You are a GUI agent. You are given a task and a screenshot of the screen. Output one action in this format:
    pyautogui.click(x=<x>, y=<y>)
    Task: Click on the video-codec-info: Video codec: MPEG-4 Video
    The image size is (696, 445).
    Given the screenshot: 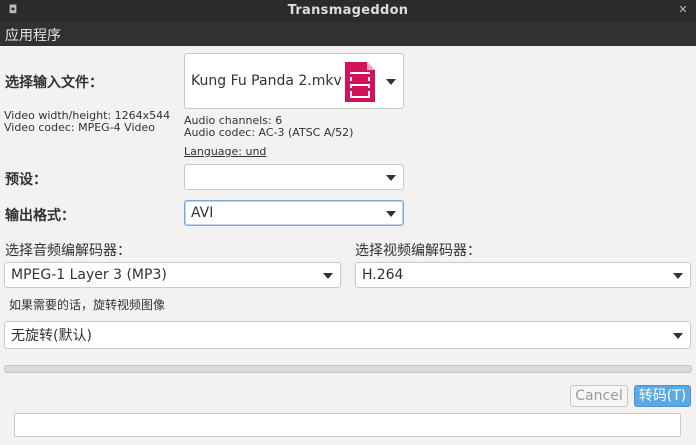 What is the action you would take?
    pyautogui.click(x=79, y=127)
    